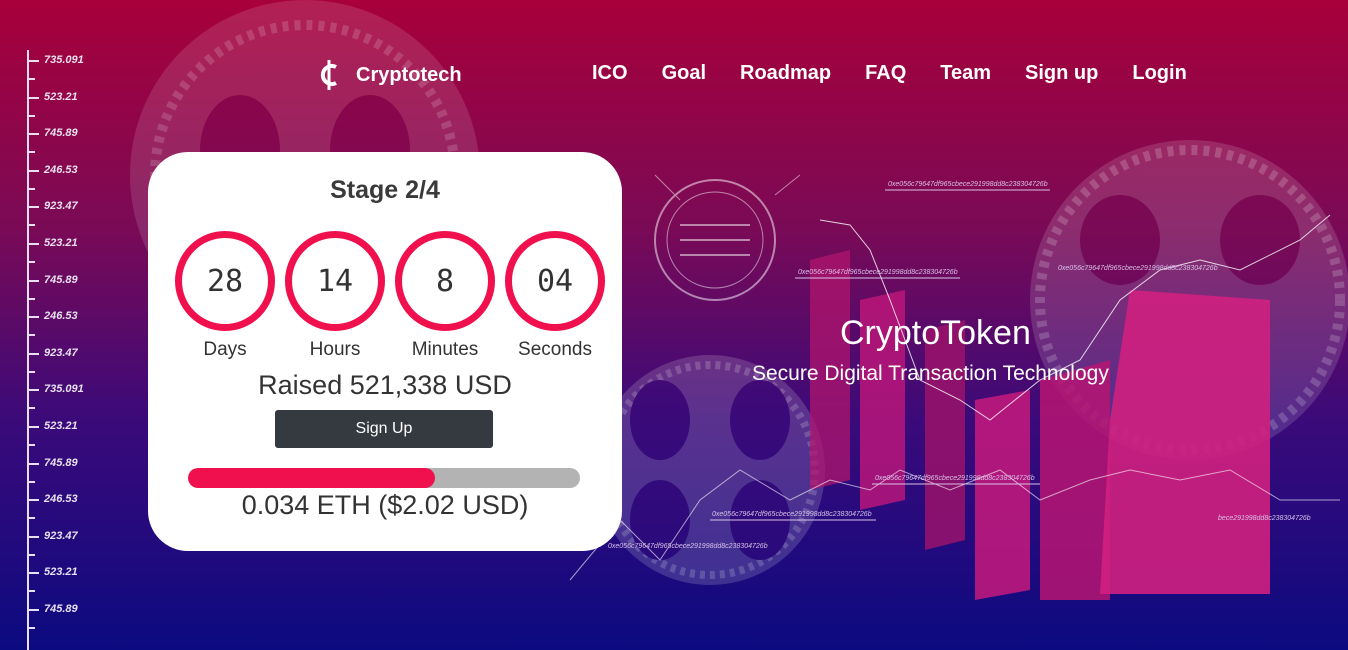 Image resolution: width=1348 pixels, height=650 pixels. What do you see at coordinates (1264, 518) in the screenshot?
I see `hash-label: bece291998dd8c238304726b` at bounding box center [1264, 518].